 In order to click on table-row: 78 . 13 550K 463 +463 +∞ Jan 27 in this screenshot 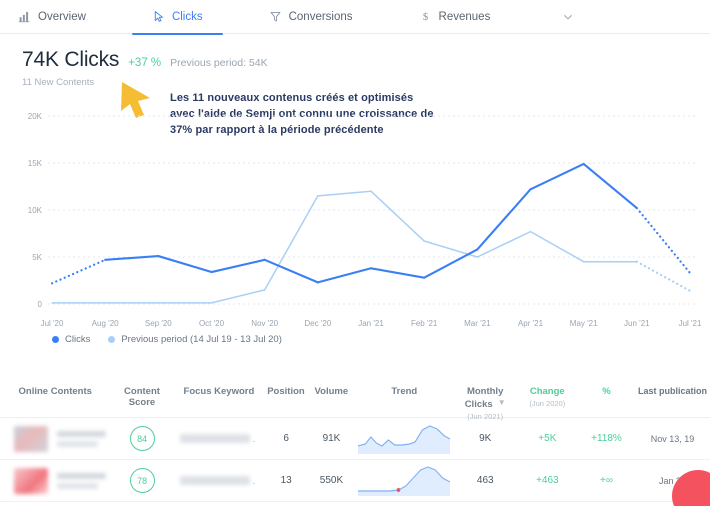, I will do `click(355, 481)`.